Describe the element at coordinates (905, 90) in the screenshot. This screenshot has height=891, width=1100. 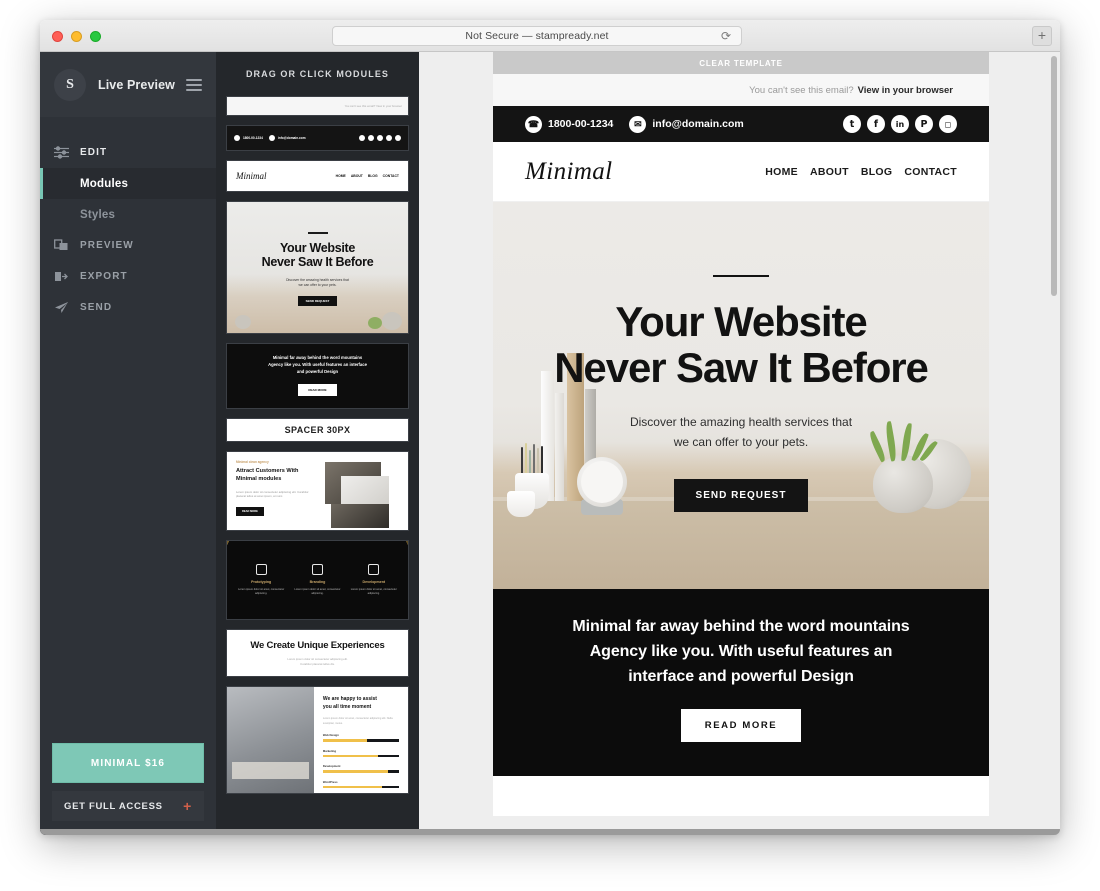
I see `view-in-browser-link: View in your browser` at that location.